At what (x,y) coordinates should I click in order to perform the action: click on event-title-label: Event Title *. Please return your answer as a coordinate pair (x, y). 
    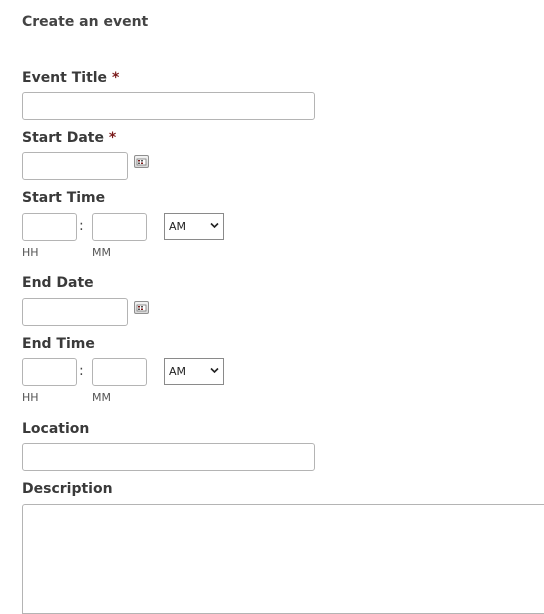
    Looking at the image, I should click on (70, 78).